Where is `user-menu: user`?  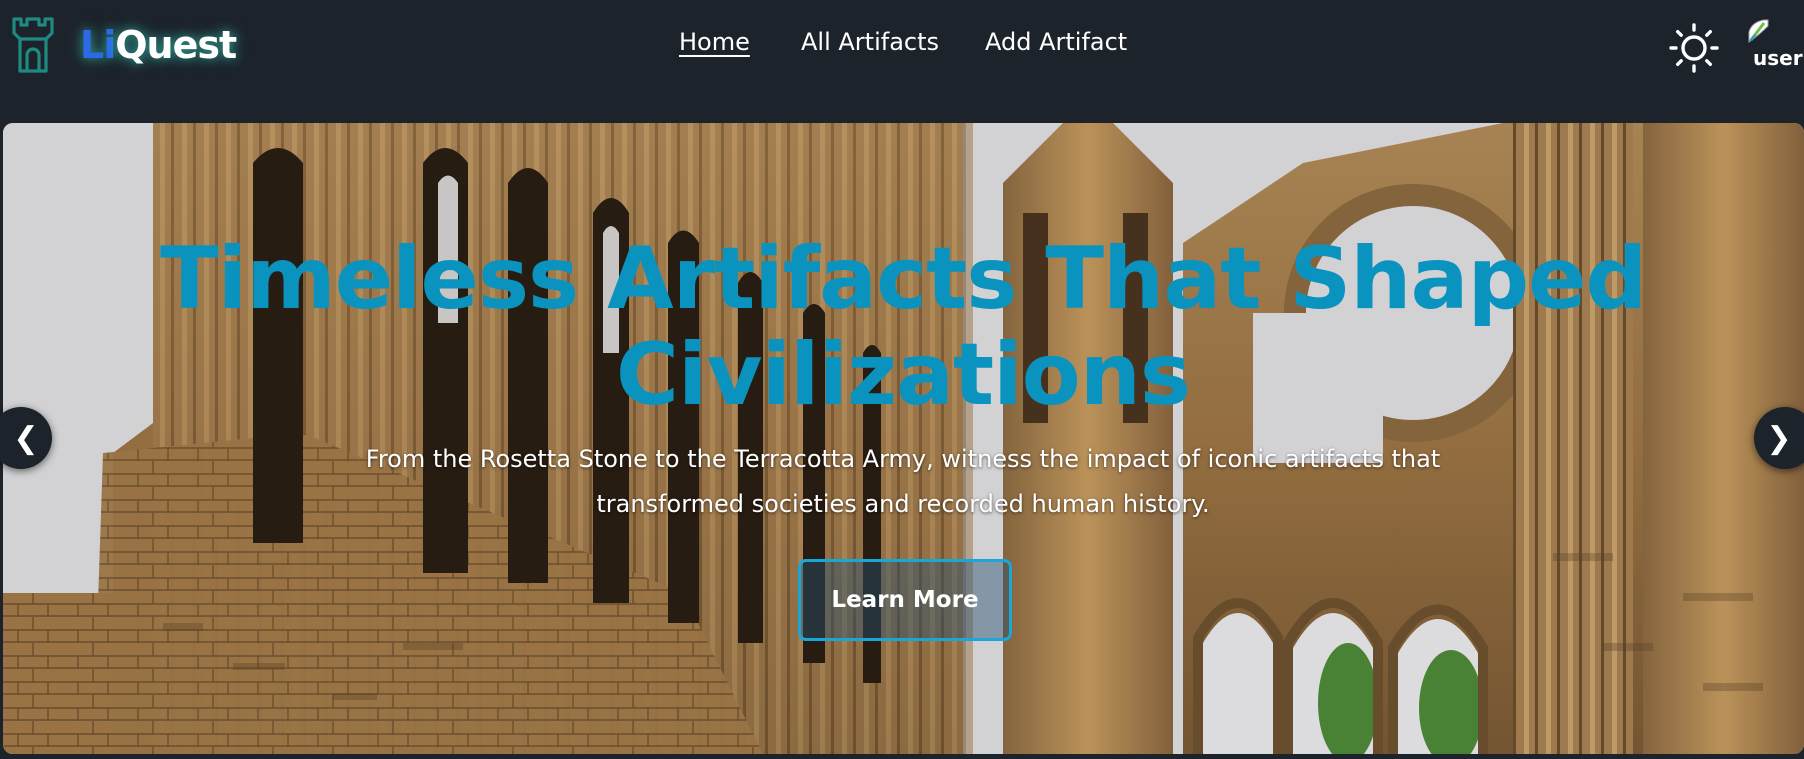
user-menu: user is located at coordinates (1772, 46).